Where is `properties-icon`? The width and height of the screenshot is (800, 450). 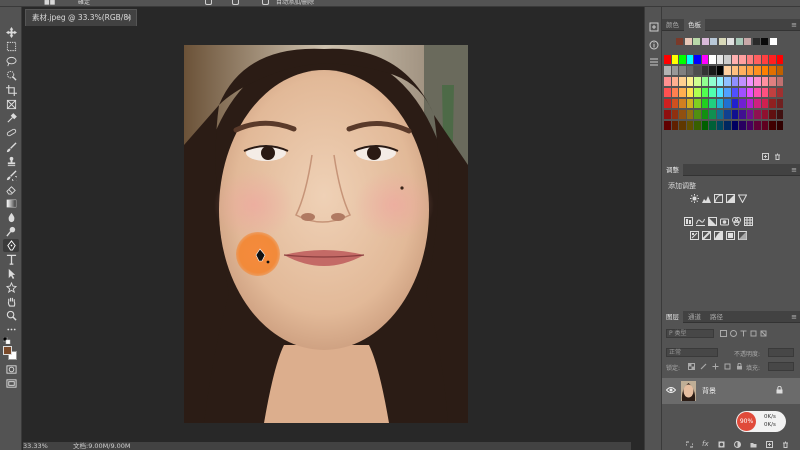 properties-icon is located at coordinates (654, 62).